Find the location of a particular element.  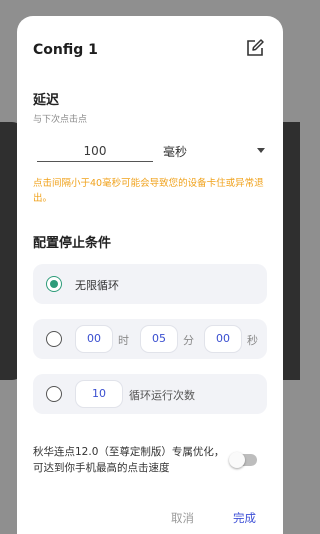

timer-seconds-unit: 秒 is located at coordinates (252, 340).